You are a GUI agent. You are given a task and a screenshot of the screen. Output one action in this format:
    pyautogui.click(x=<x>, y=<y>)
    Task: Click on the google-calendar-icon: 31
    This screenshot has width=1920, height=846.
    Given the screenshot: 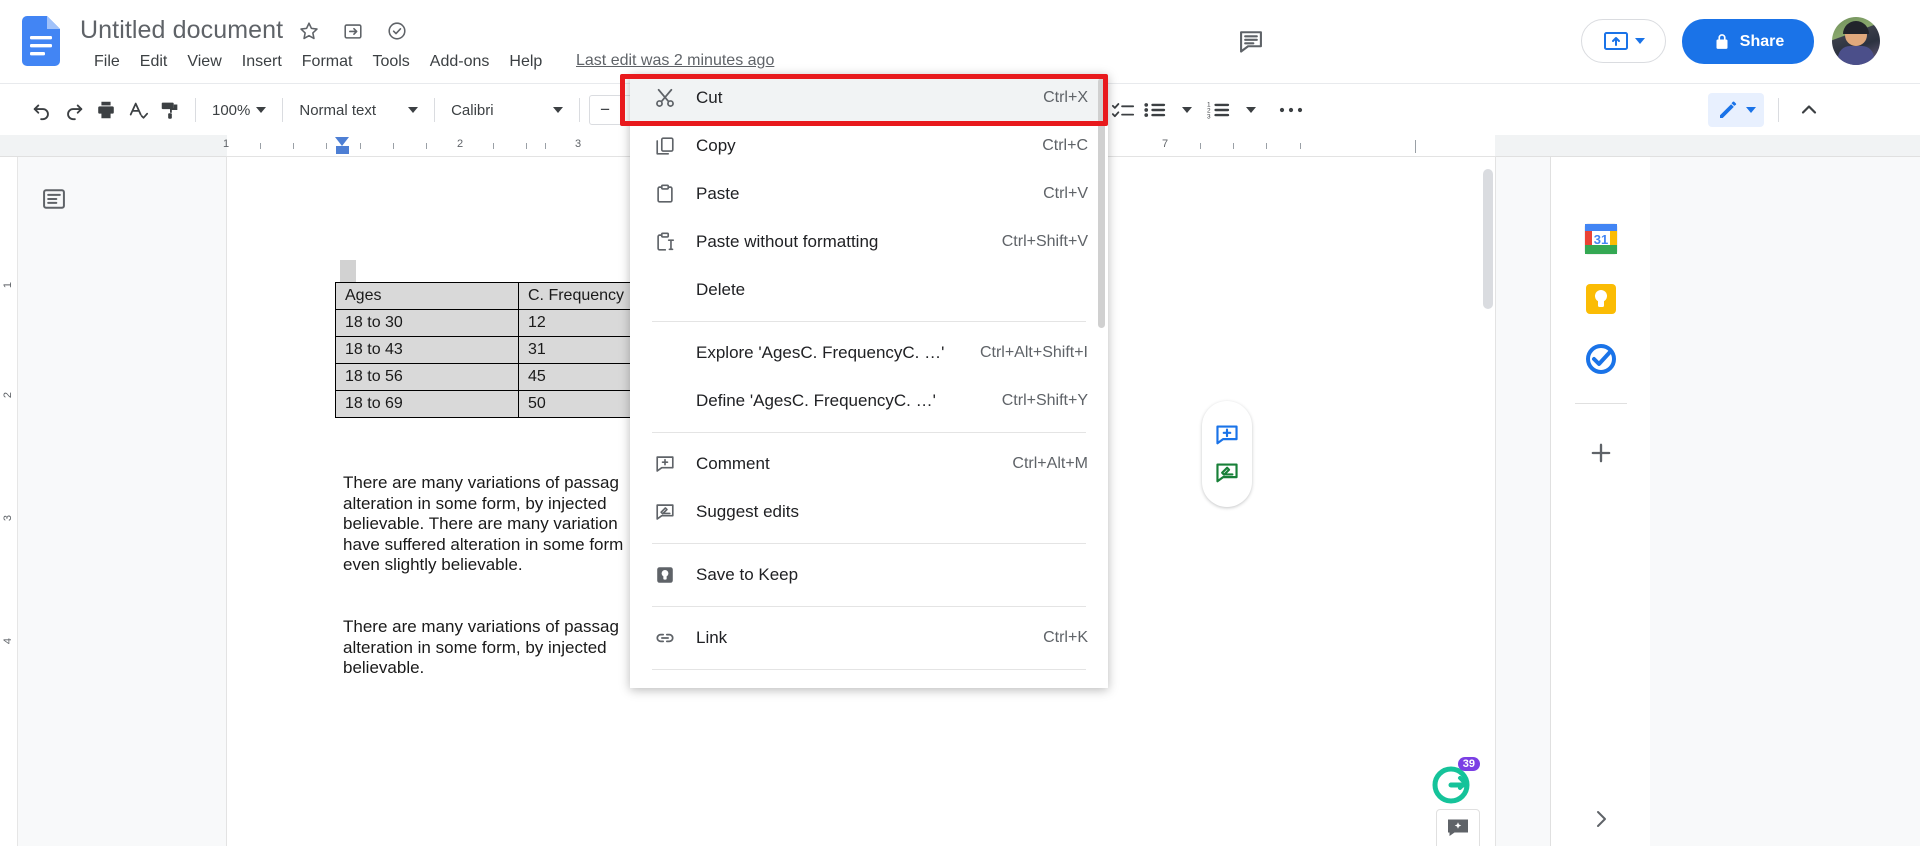 What is the action you would take?
    pyautogui.click(x=1601, y=239)
    